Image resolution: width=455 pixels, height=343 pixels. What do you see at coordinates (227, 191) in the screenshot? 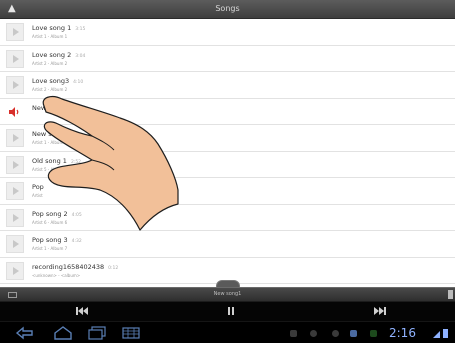
I see `song-row: Pop Artist` at bounding box center [227, 191].